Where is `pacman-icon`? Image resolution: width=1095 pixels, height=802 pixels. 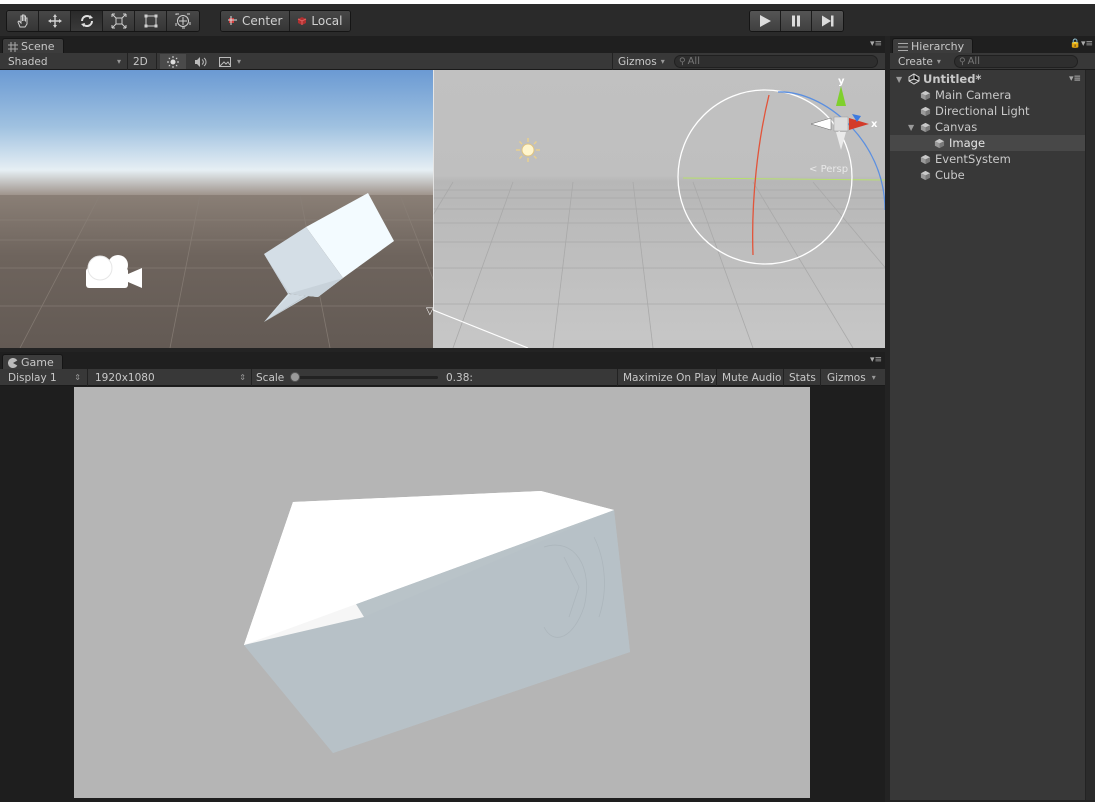
pacman-icon is located at coordinates (13, 362).